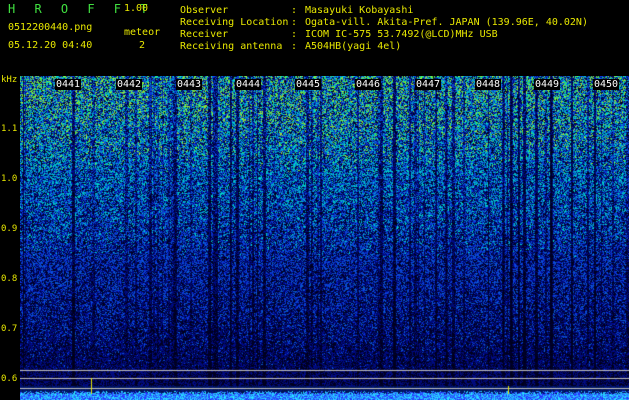 This screenshot has height=400, width=629. Describe the element at coordinates (9, 179) in the screenshot. I see `y-tick-label: 1.0` at that location.